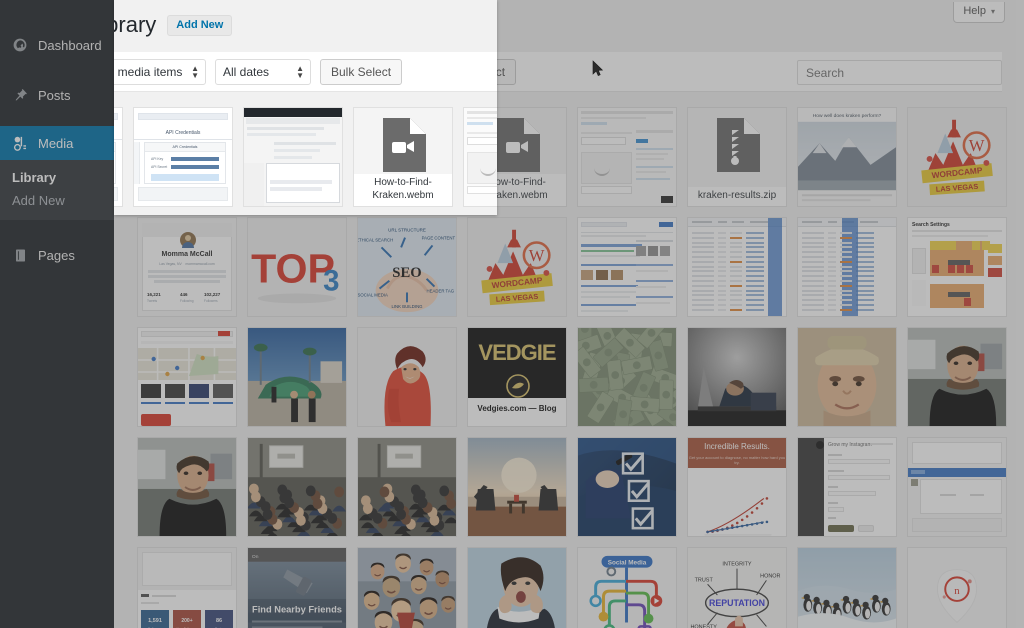  What do you see at coordinates (56, 143) in the screenshot?
I see `sidebar-item-label: Media` at bounding box center [56, 143].